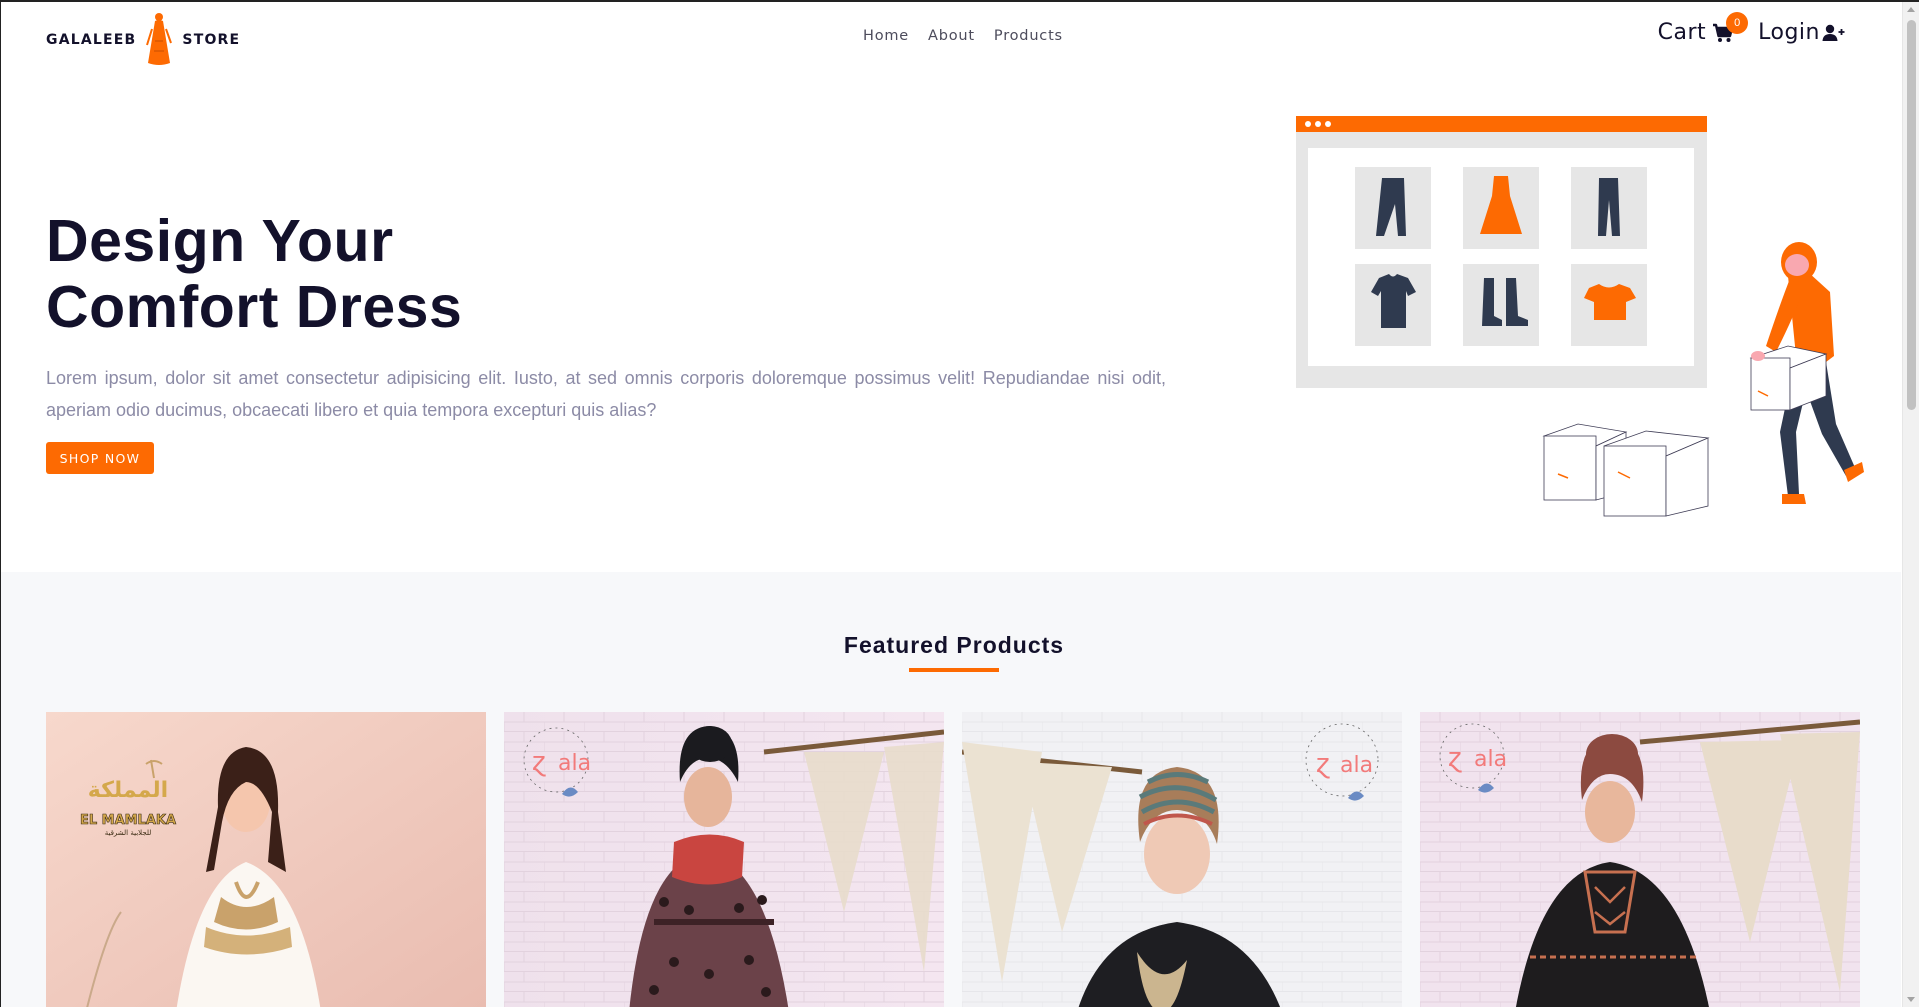 Image resolution: width=1919 pixels, height=1007 pixels. What do you see at coordinates (220, 241) in the screenshot?
I see `hero-title-line-1: Design Your` at bounding box center [220, 241].